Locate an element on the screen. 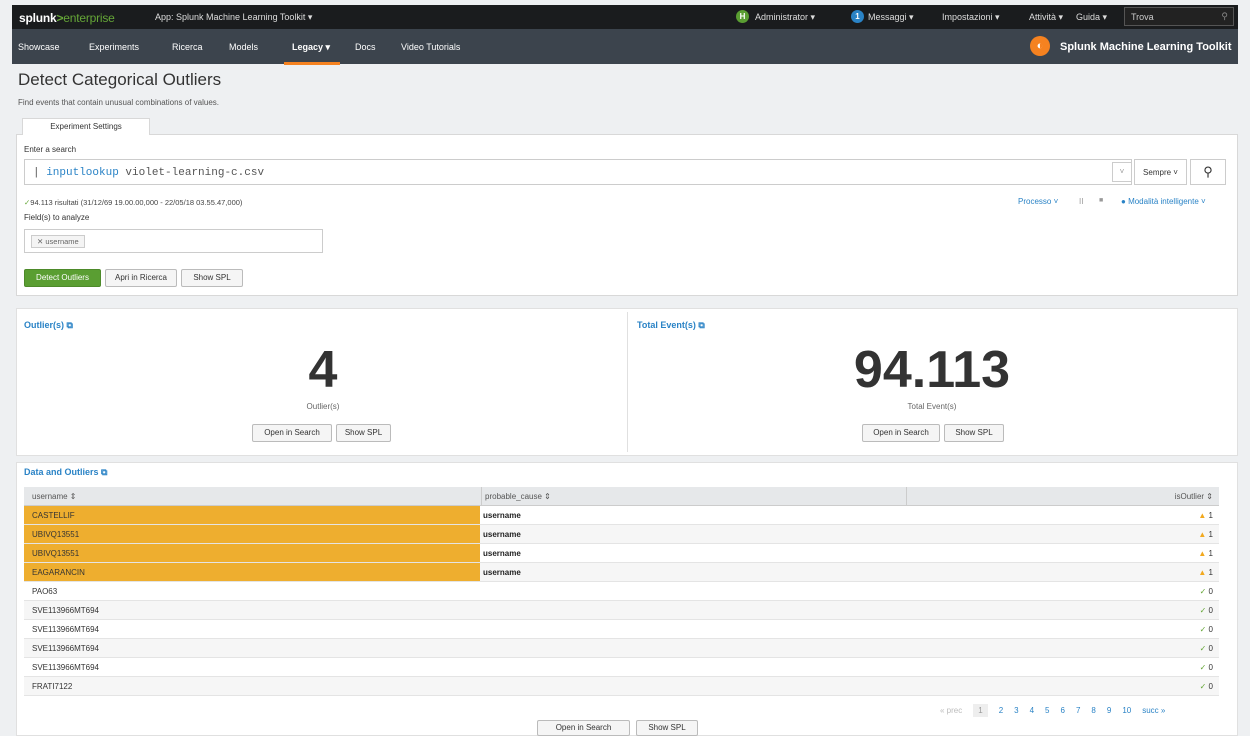 The image size is (1250, 736). pager-page: 4 is located at coordinates (1032, 710).